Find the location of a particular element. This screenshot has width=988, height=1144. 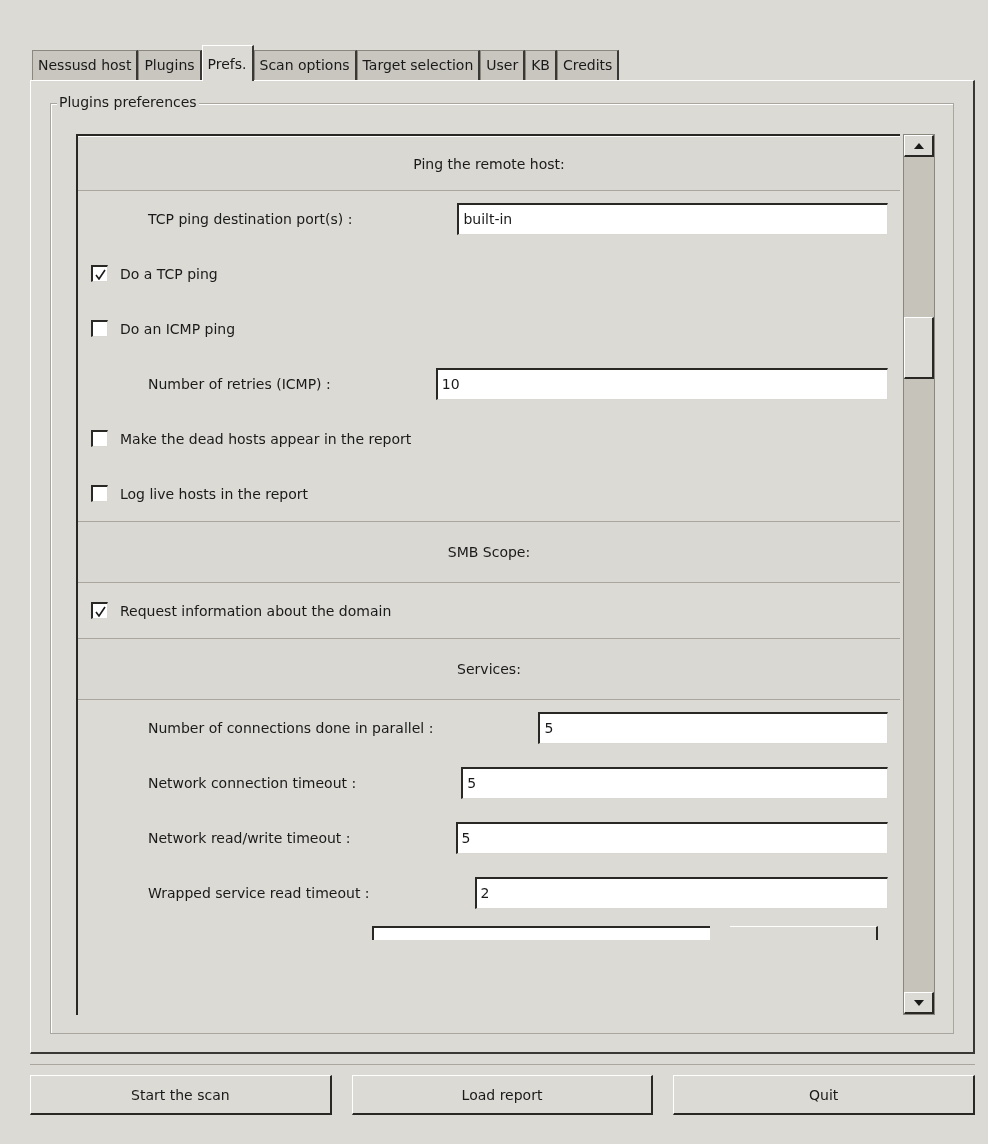

field-label: Number of retries (ICMP) : is located at coordinates (239, 383).